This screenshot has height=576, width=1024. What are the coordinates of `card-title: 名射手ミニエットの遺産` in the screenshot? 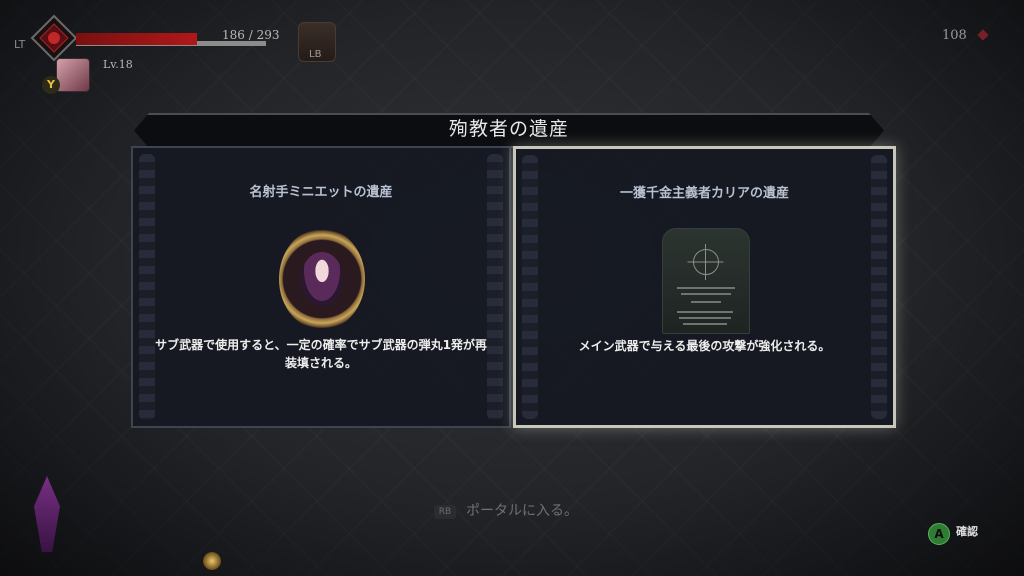 It's located at (321, 192).